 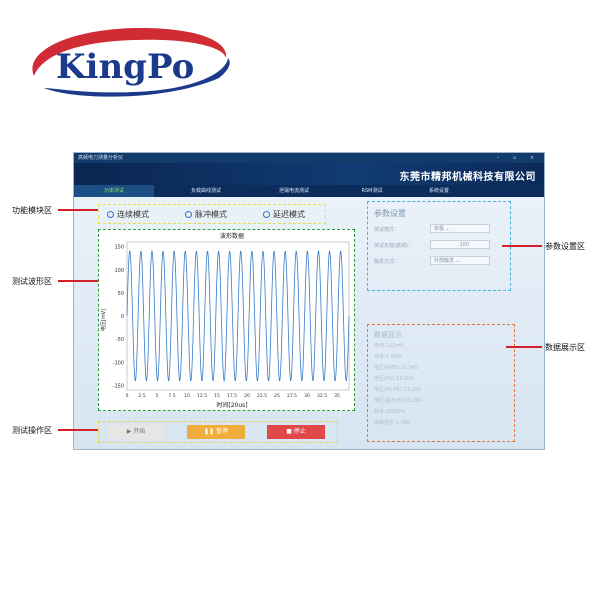 I want to click on x-tick-label: 10, so click(x=187, y=396).